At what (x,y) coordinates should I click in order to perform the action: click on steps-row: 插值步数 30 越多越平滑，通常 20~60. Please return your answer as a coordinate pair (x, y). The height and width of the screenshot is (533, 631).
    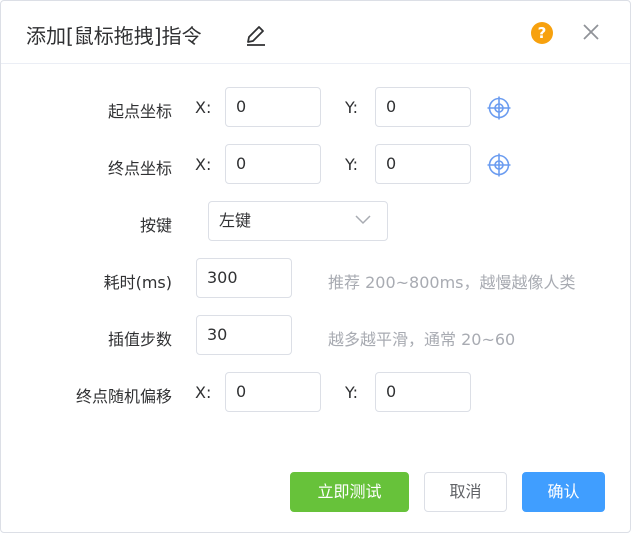
    Looking at the image, I should click on (315, 336).